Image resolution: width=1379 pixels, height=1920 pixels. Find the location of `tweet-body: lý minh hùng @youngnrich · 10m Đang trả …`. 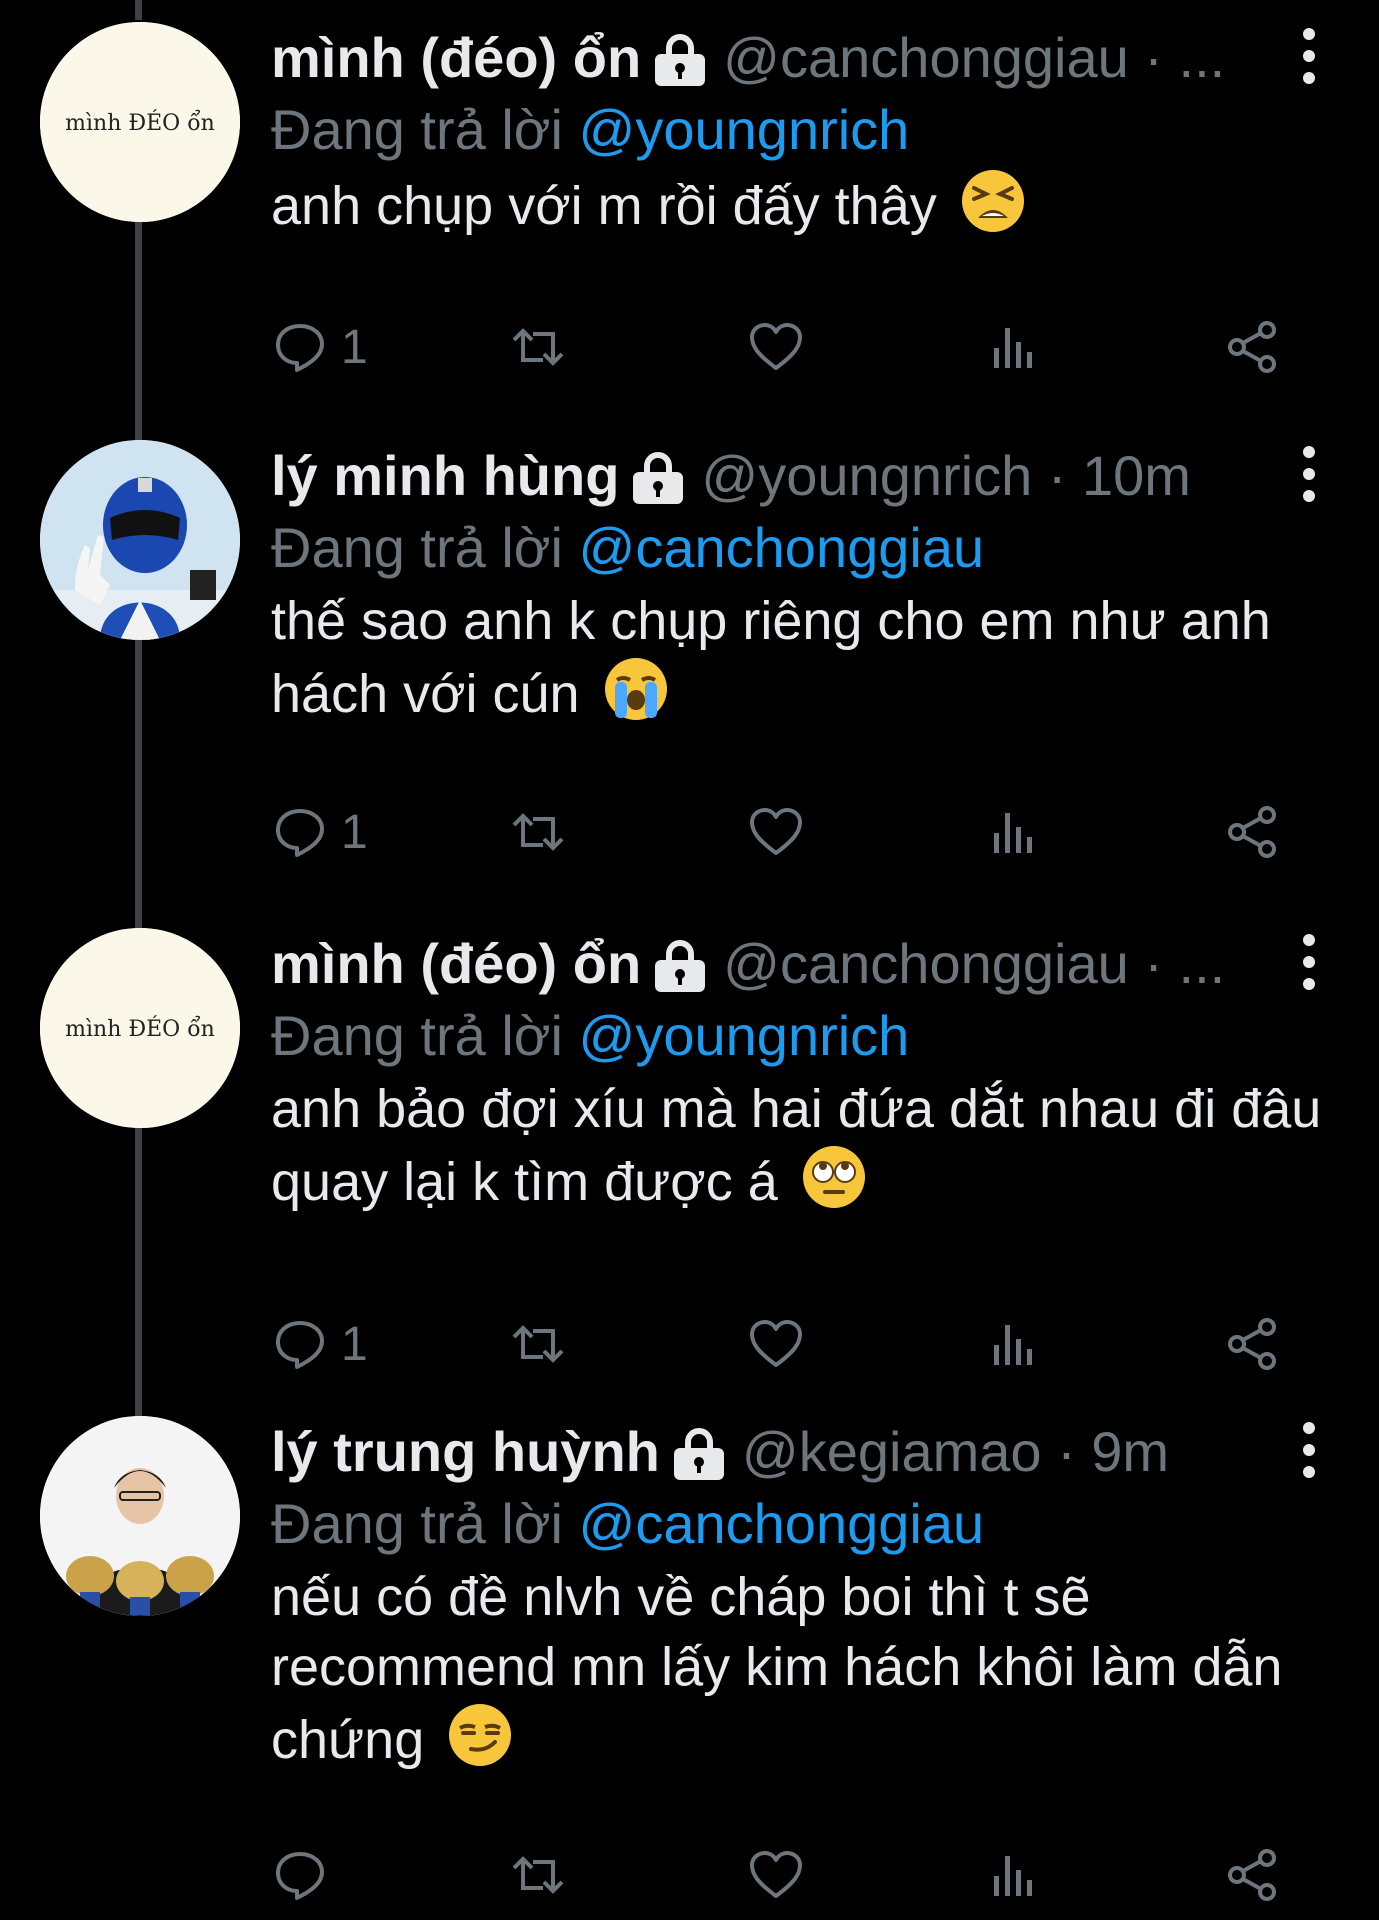

tweet-body: lý minh hùng @youngnrich · 10m Đang trả … is located at coordinates (805, 584).